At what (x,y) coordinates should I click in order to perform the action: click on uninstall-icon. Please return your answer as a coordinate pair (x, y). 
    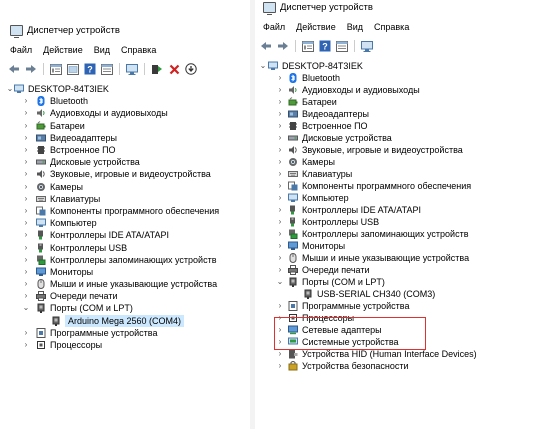
    Looking at the image, I should click on (174, 69).